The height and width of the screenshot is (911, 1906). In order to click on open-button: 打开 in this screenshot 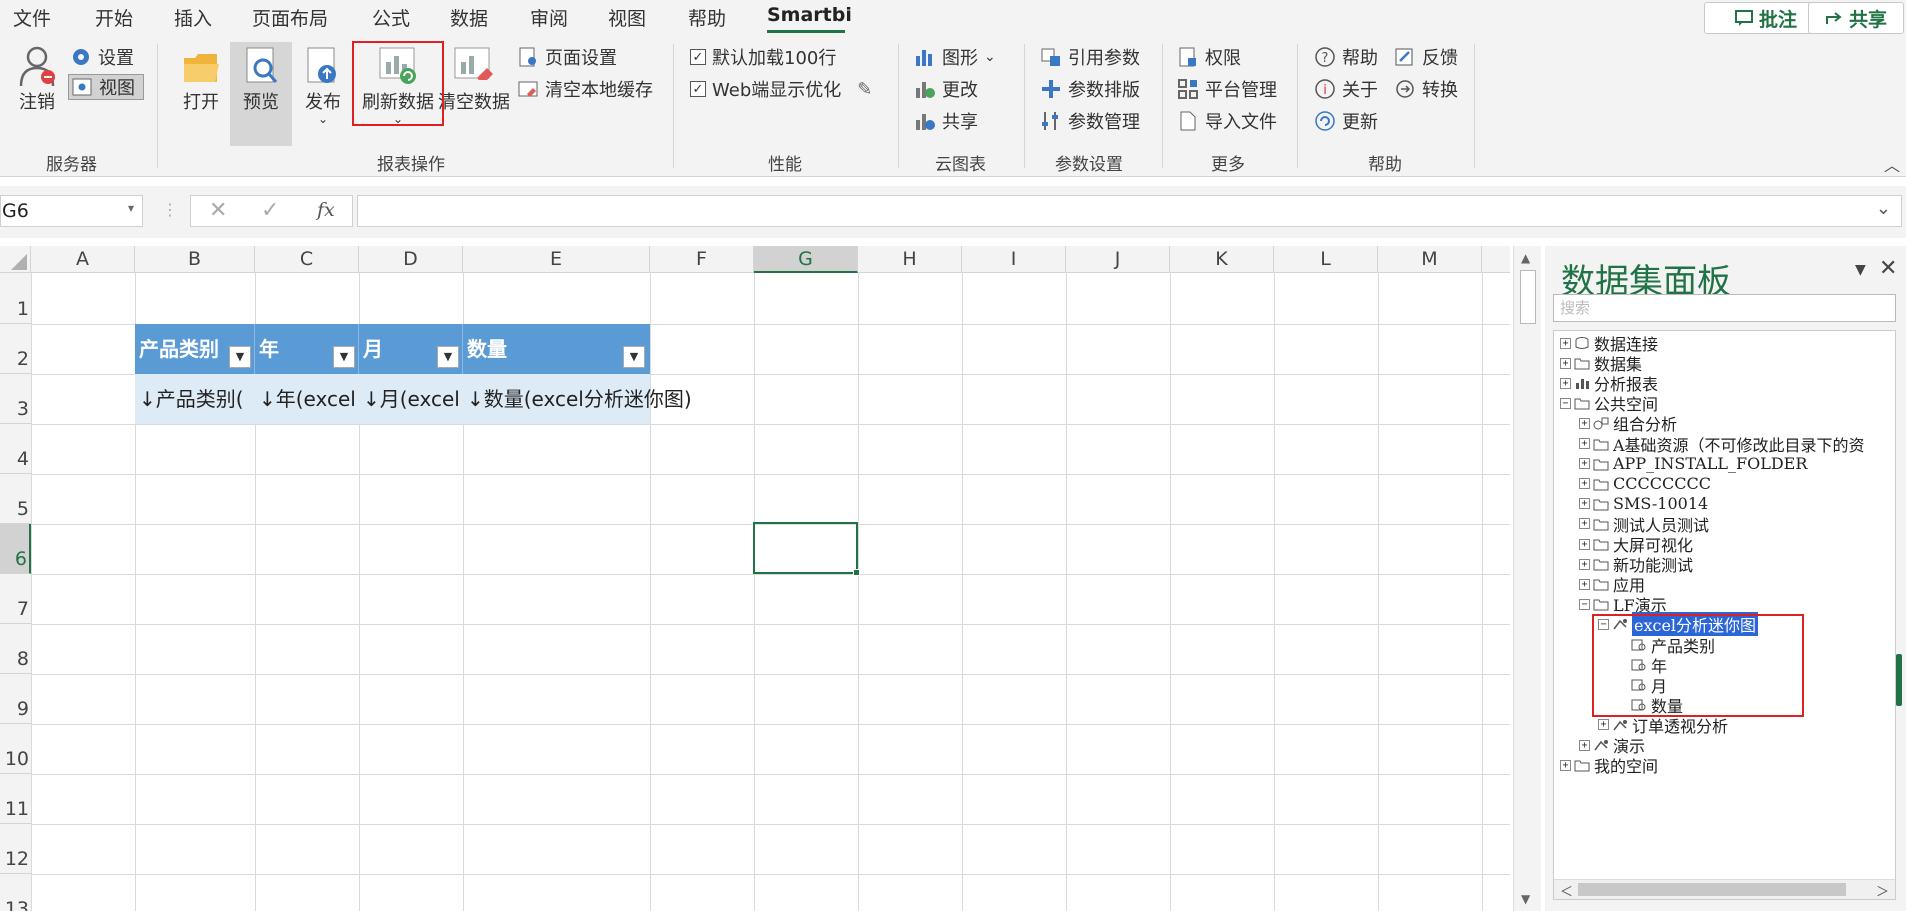, I will do `click(201, 79)`.